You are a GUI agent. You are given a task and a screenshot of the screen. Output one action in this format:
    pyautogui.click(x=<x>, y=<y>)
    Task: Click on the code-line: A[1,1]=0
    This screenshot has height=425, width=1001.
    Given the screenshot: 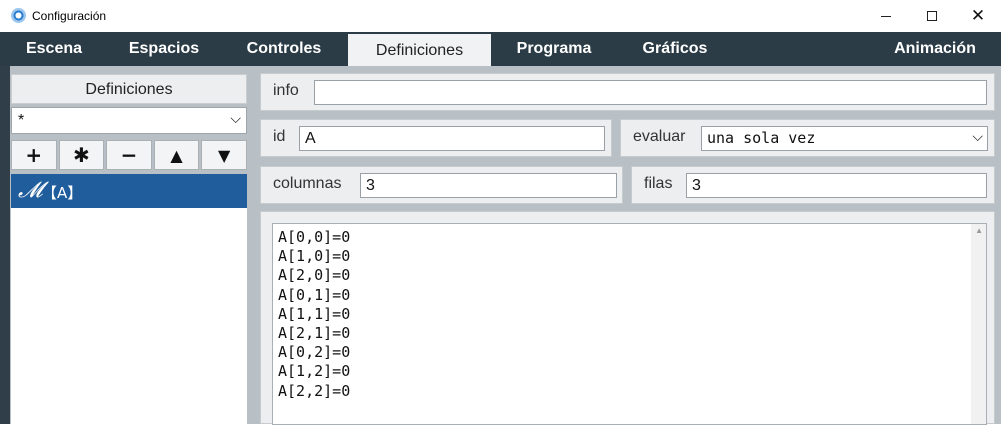 What is the action you would take?
    pyautogui.click(x=314, y=313)
    